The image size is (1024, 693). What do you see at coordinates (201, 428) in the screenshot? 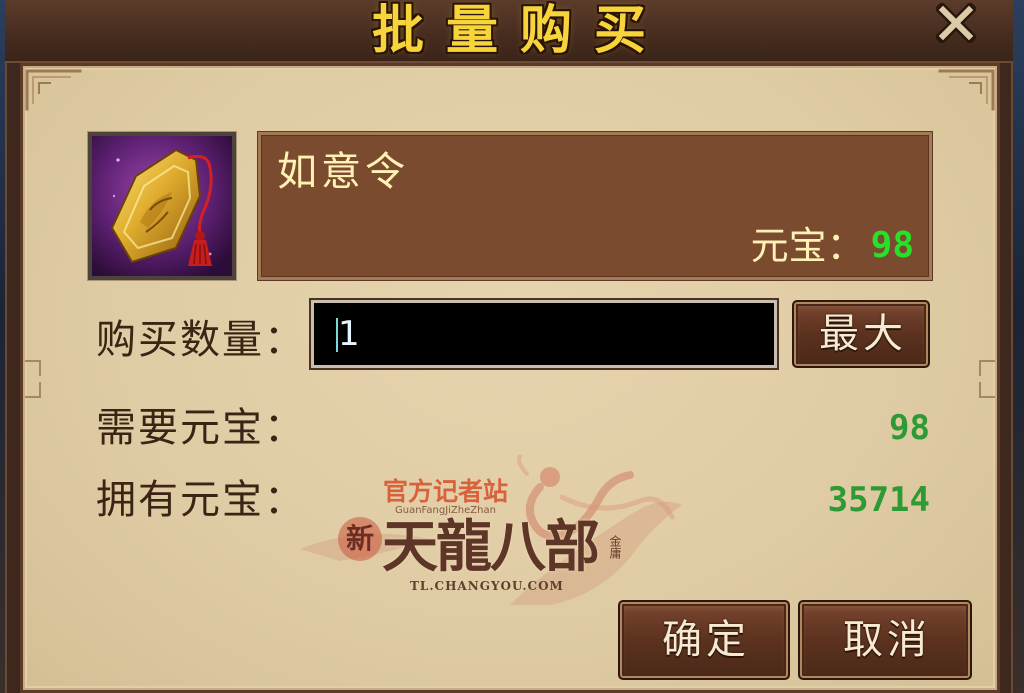
I see `required-currency-label: 需要元宝：` at bounding box center [201, 428].